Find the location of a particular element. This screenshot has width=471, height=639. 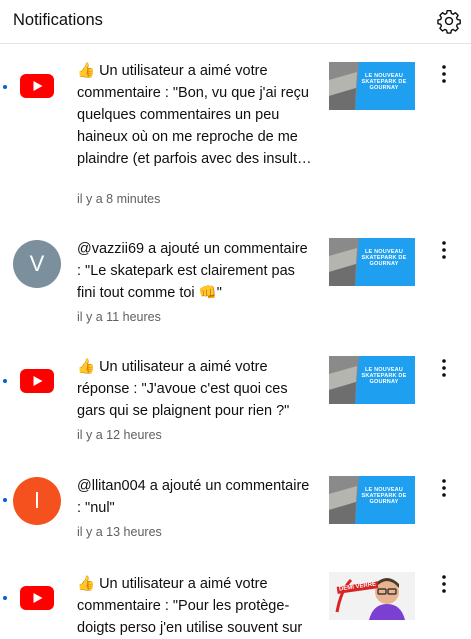

notification-time: il y a 13 heures is located at coordinates (119, 532).